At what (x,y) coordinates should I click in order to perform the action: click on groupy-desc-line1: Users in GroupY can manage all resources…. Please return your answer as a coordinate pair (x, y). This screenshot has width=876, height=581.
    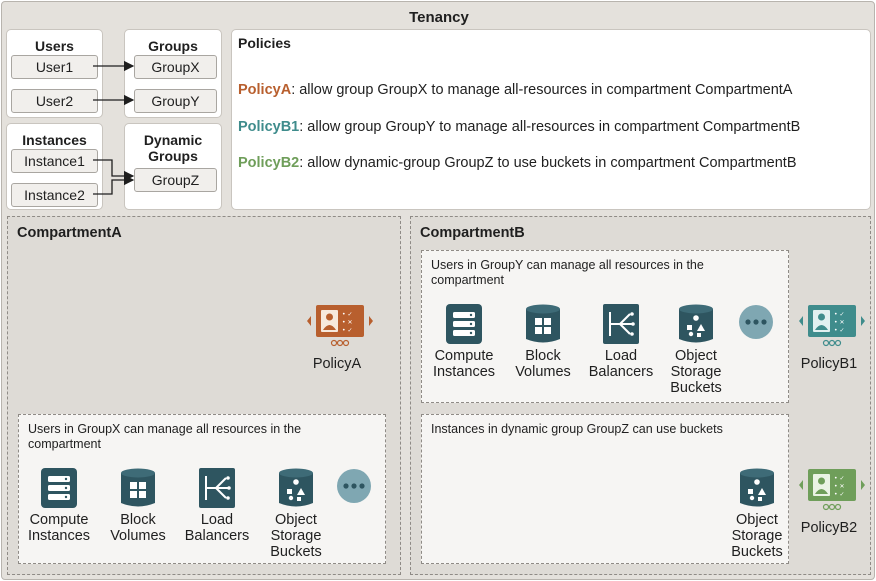
    Looking at the image, I should click on (567, 265).